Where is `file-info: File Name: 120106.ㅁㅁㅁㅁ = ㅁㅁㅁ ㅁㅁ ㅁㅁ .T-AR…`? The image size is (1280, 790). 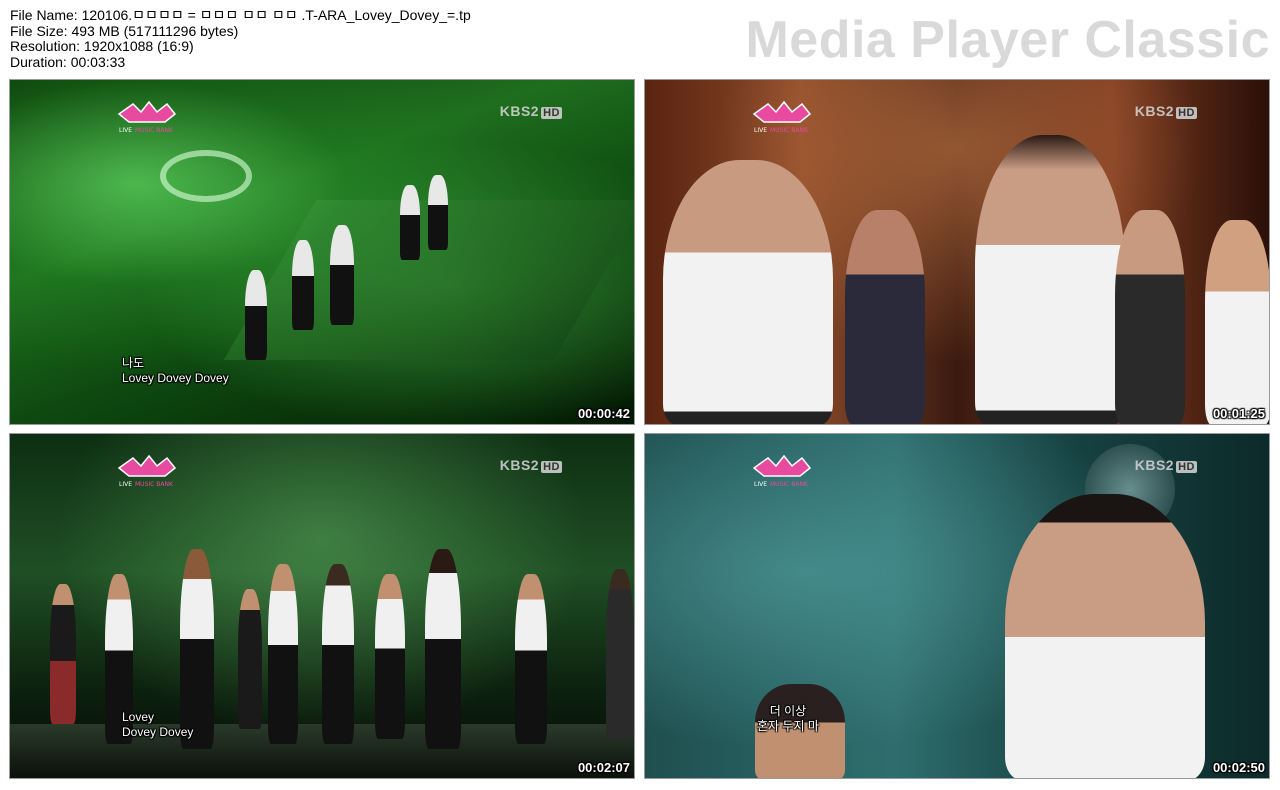
file-info: File Name: 120106.ㅁㅁㅁㅁ = ㅁㅁㅁ ㅁㅁ ㅁㅁ .T-AR… is located at coordinates (240, 38).